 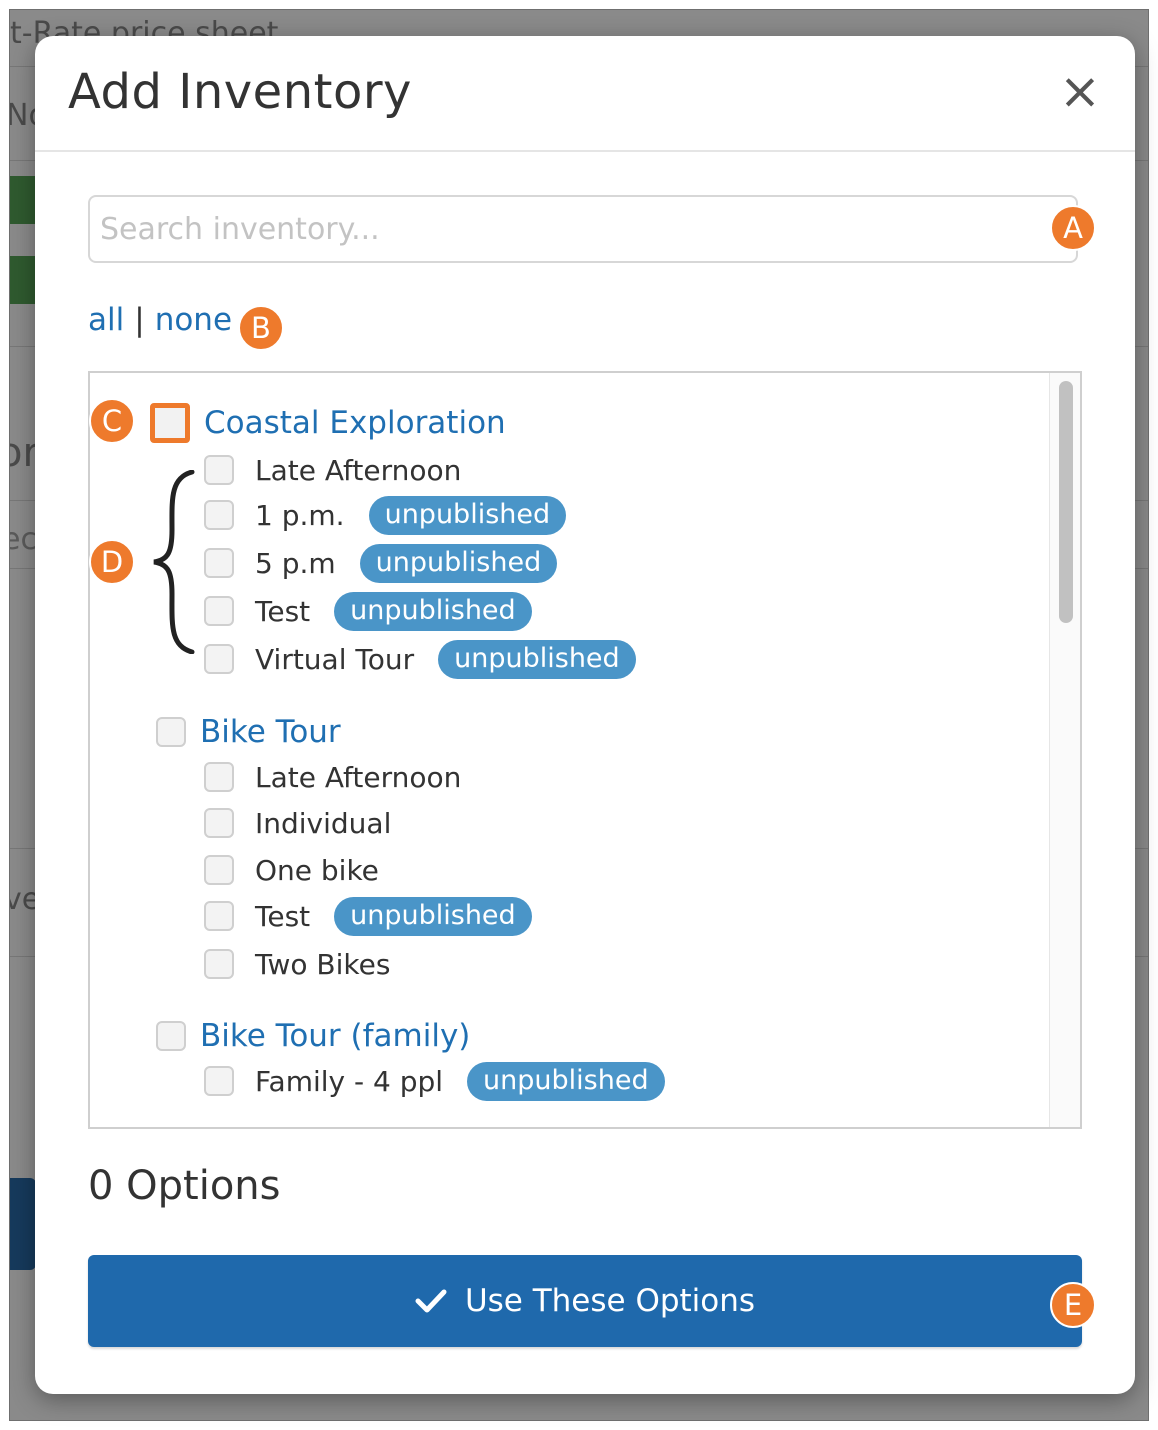 I want to click on list-item: Individual, so click(x=297, y=823).